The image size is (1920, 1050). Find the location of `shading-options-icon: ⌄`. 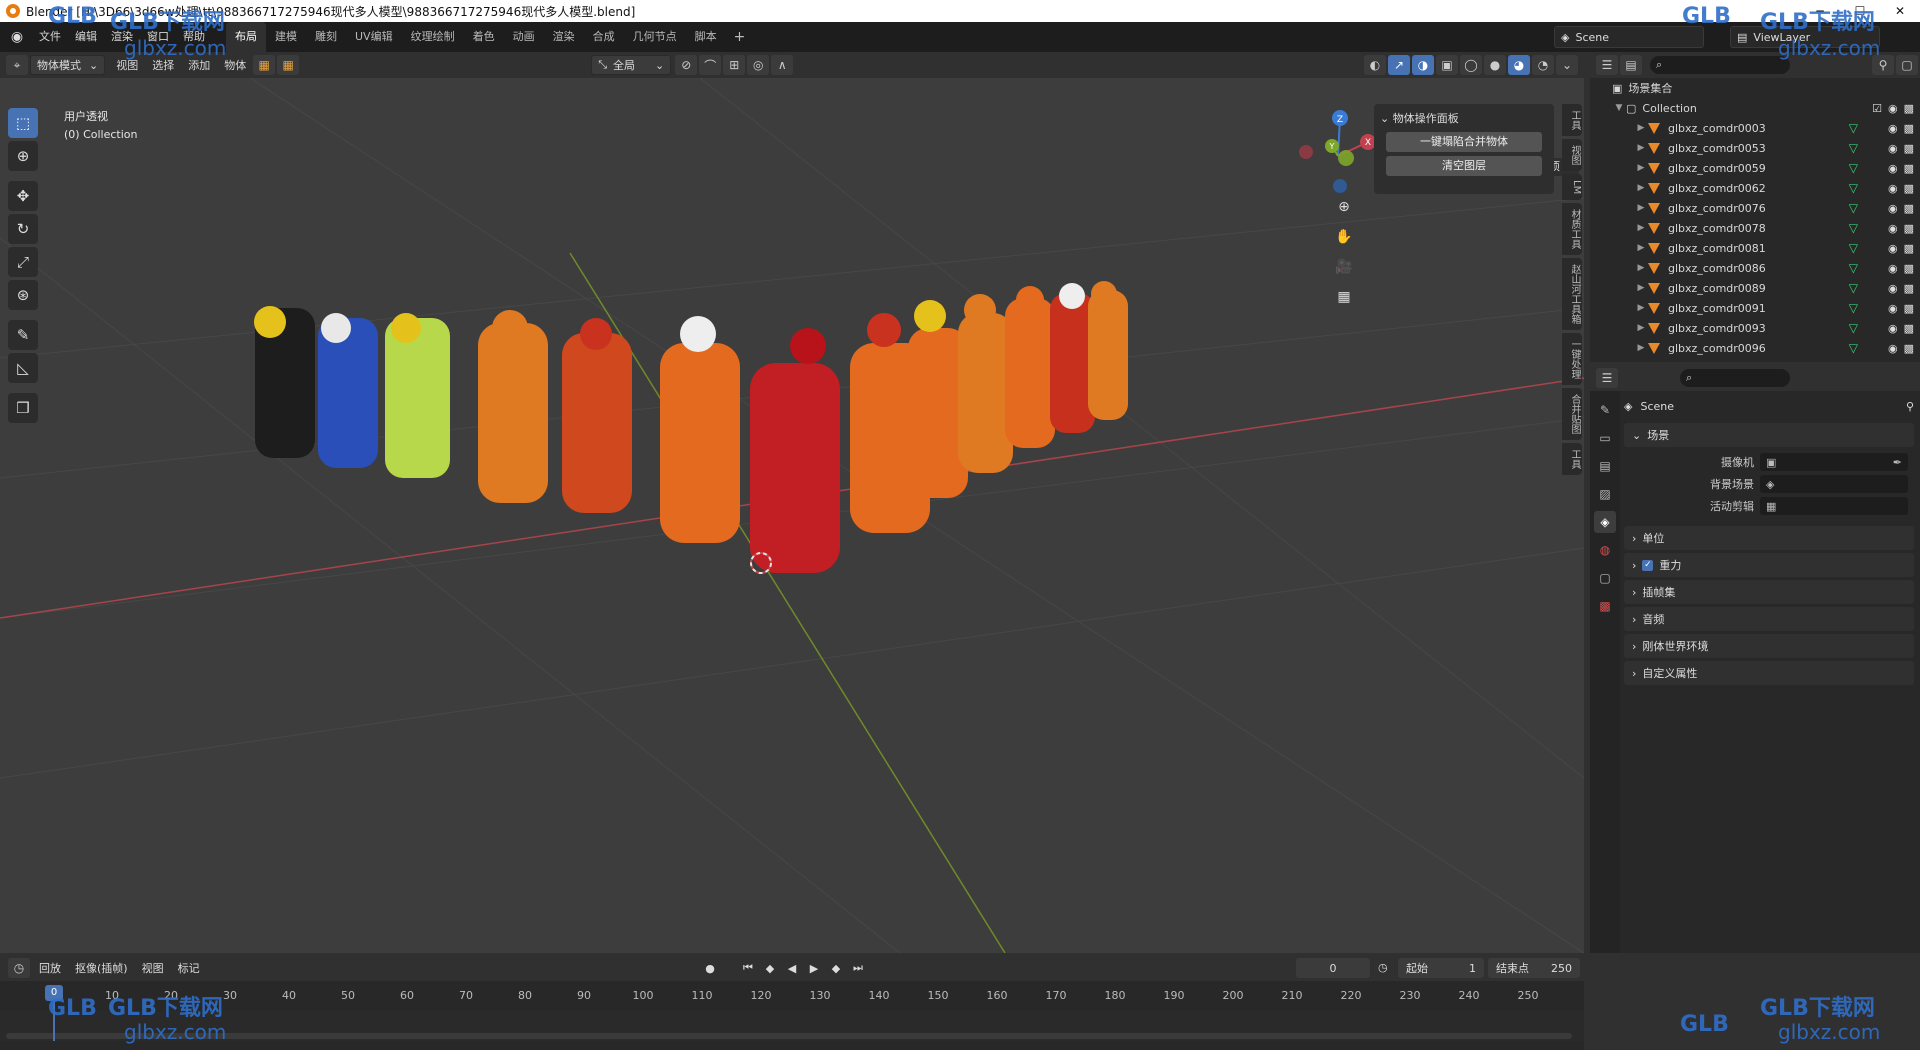

shading-options-icon: ⌄ is located at coordinates (1567, 65).